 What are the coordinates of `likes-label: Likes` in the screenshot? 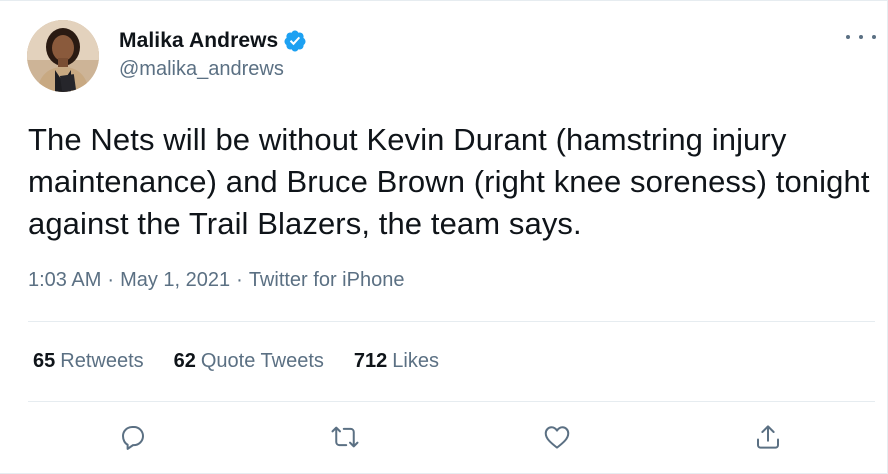 It's located at (415, 361).